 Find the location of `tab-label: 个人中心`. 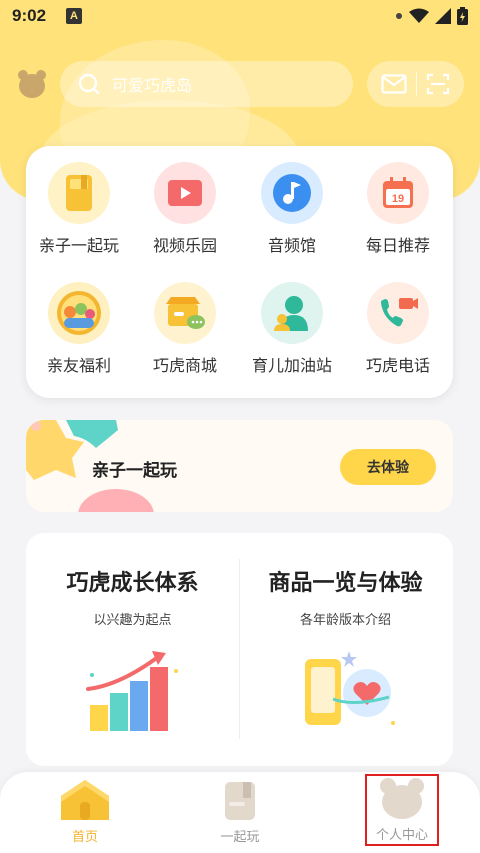

tab-label: 个人中心 is located at coordinates (401, 834).